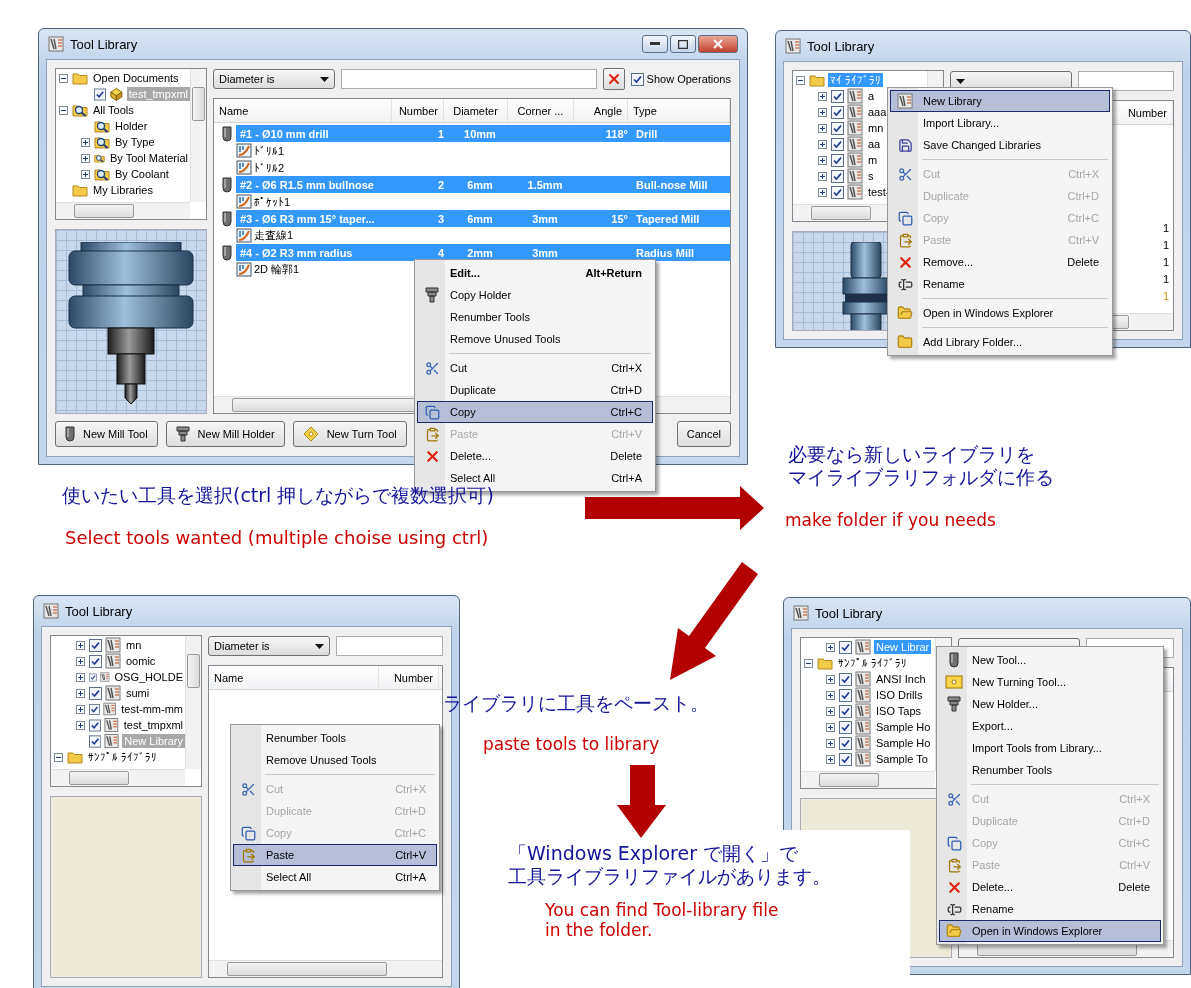 This screenshot has height=988, width=1191. Describe the element at coordinates (440, 252) in the screenshot. I see `table-cell: 4` at that location.